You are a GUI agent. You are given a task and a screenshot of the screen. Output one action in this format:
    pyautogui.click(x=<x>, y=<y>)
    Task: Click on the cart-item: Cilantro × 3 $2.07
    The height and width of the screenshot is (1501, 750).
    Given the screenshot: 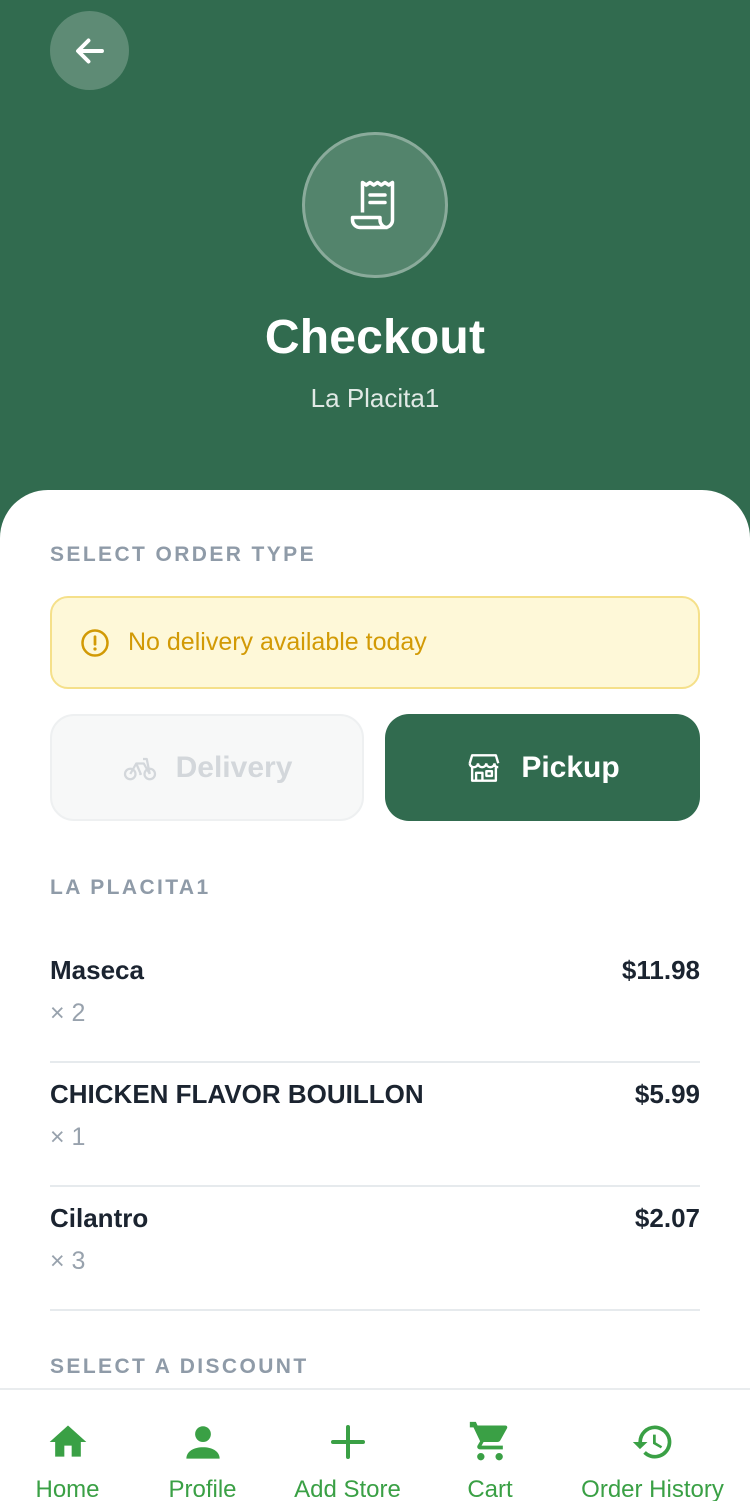 What is the action you would take?
    pyautogui.click(x=375, y=1249)
    